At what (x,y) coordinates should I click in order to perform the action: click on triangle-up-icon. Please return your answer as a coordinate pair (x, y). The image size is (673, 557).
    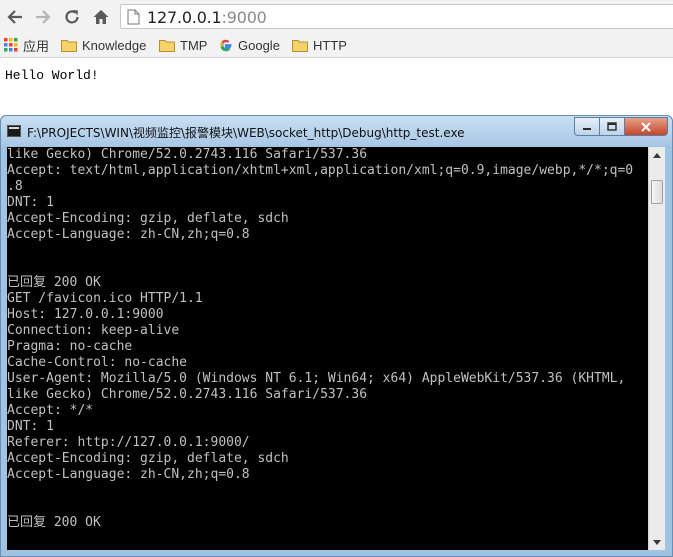
    Looking at the image, I should click on (657, 155).